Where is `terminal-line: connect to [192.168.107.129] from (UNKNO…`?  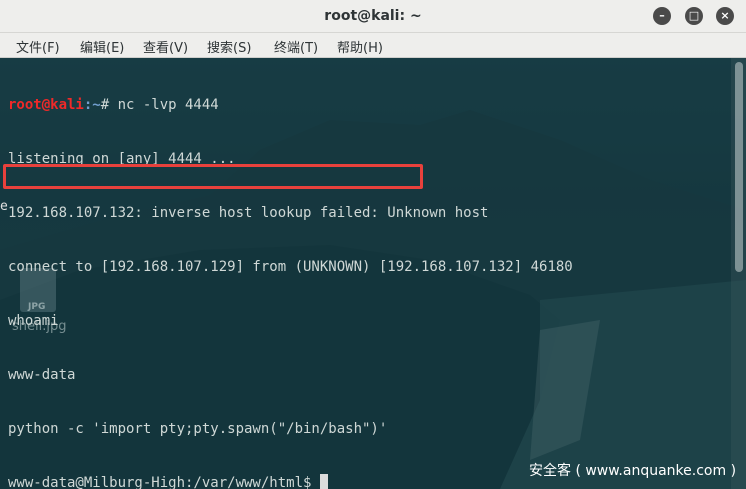 terminal-line: connect to [192.168.107.129] from (UNKNO… is located at coordinates (290, 267).